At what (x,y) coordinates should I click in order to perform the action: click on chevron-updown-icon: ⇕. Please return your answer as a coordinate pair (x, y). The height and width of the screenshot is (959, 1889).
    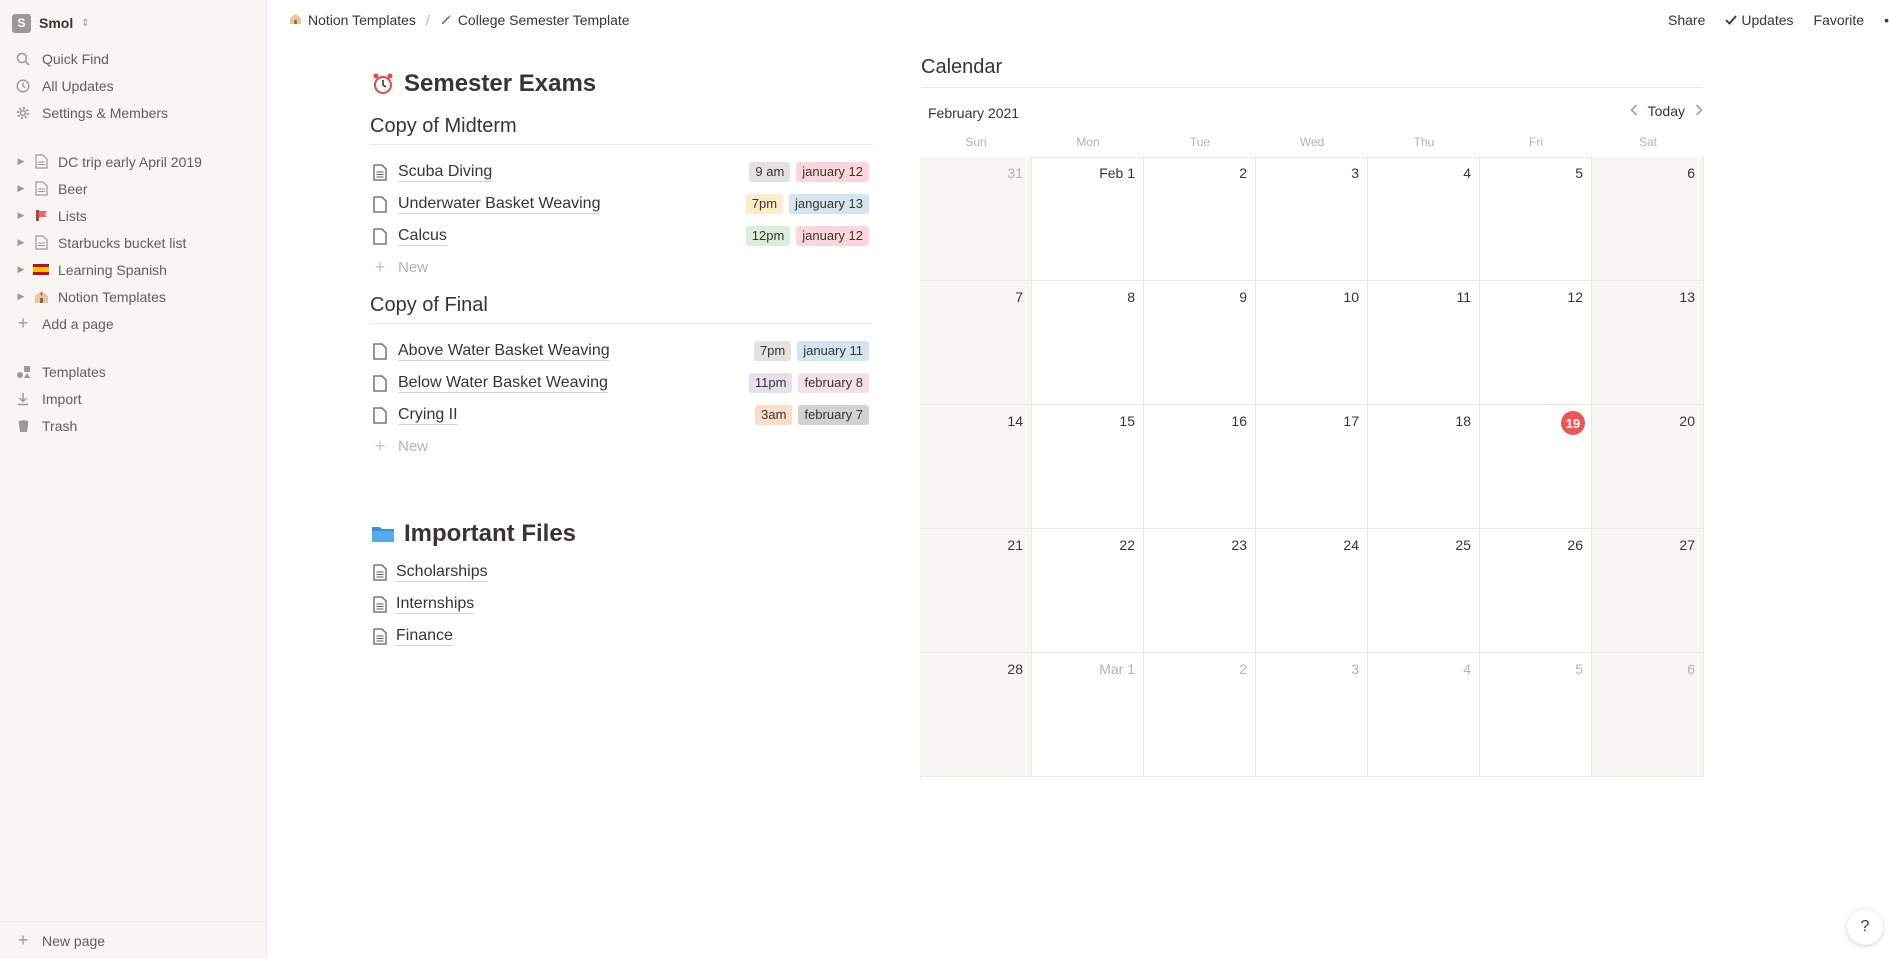
    Looking at the image, I should click on (85, 23).